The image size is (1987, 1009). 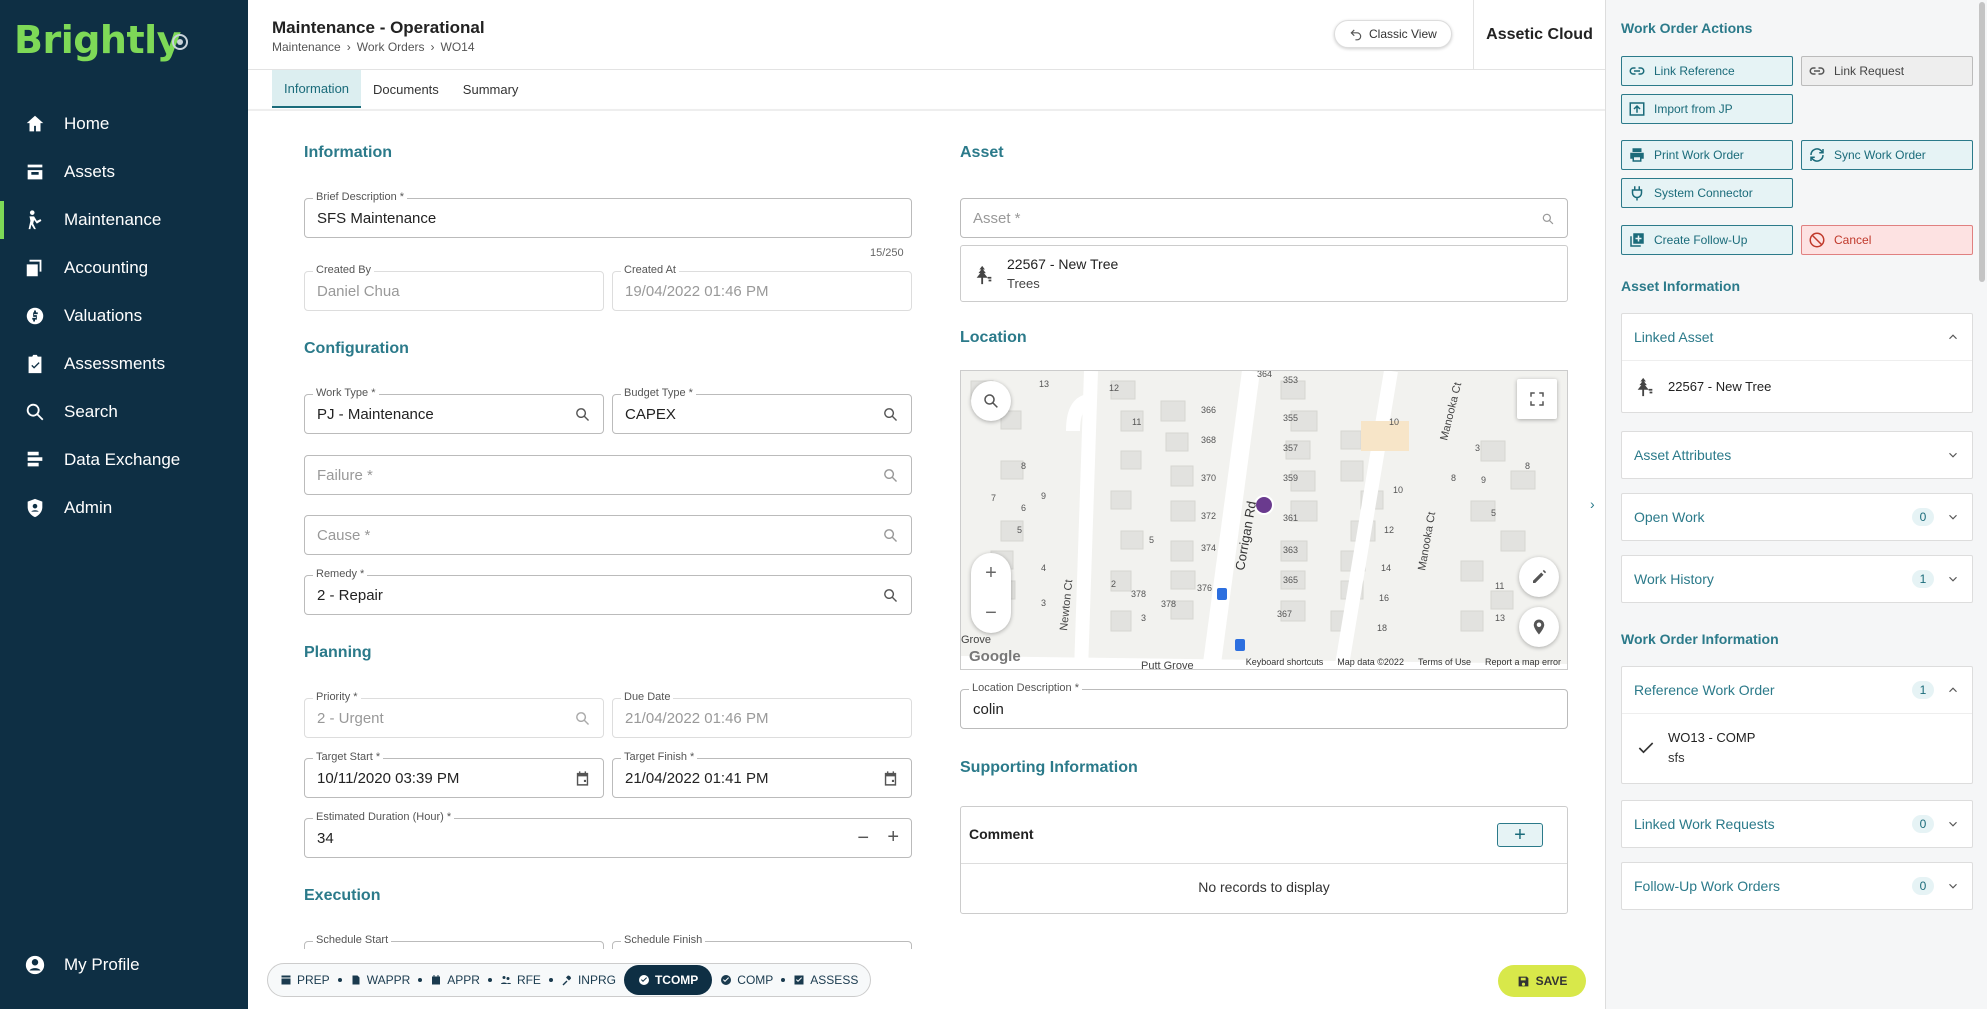 What do you see at coordinates (1539, 627) in the screenshot?
I see `map-pin-button` at bounding box center [1539, 627].